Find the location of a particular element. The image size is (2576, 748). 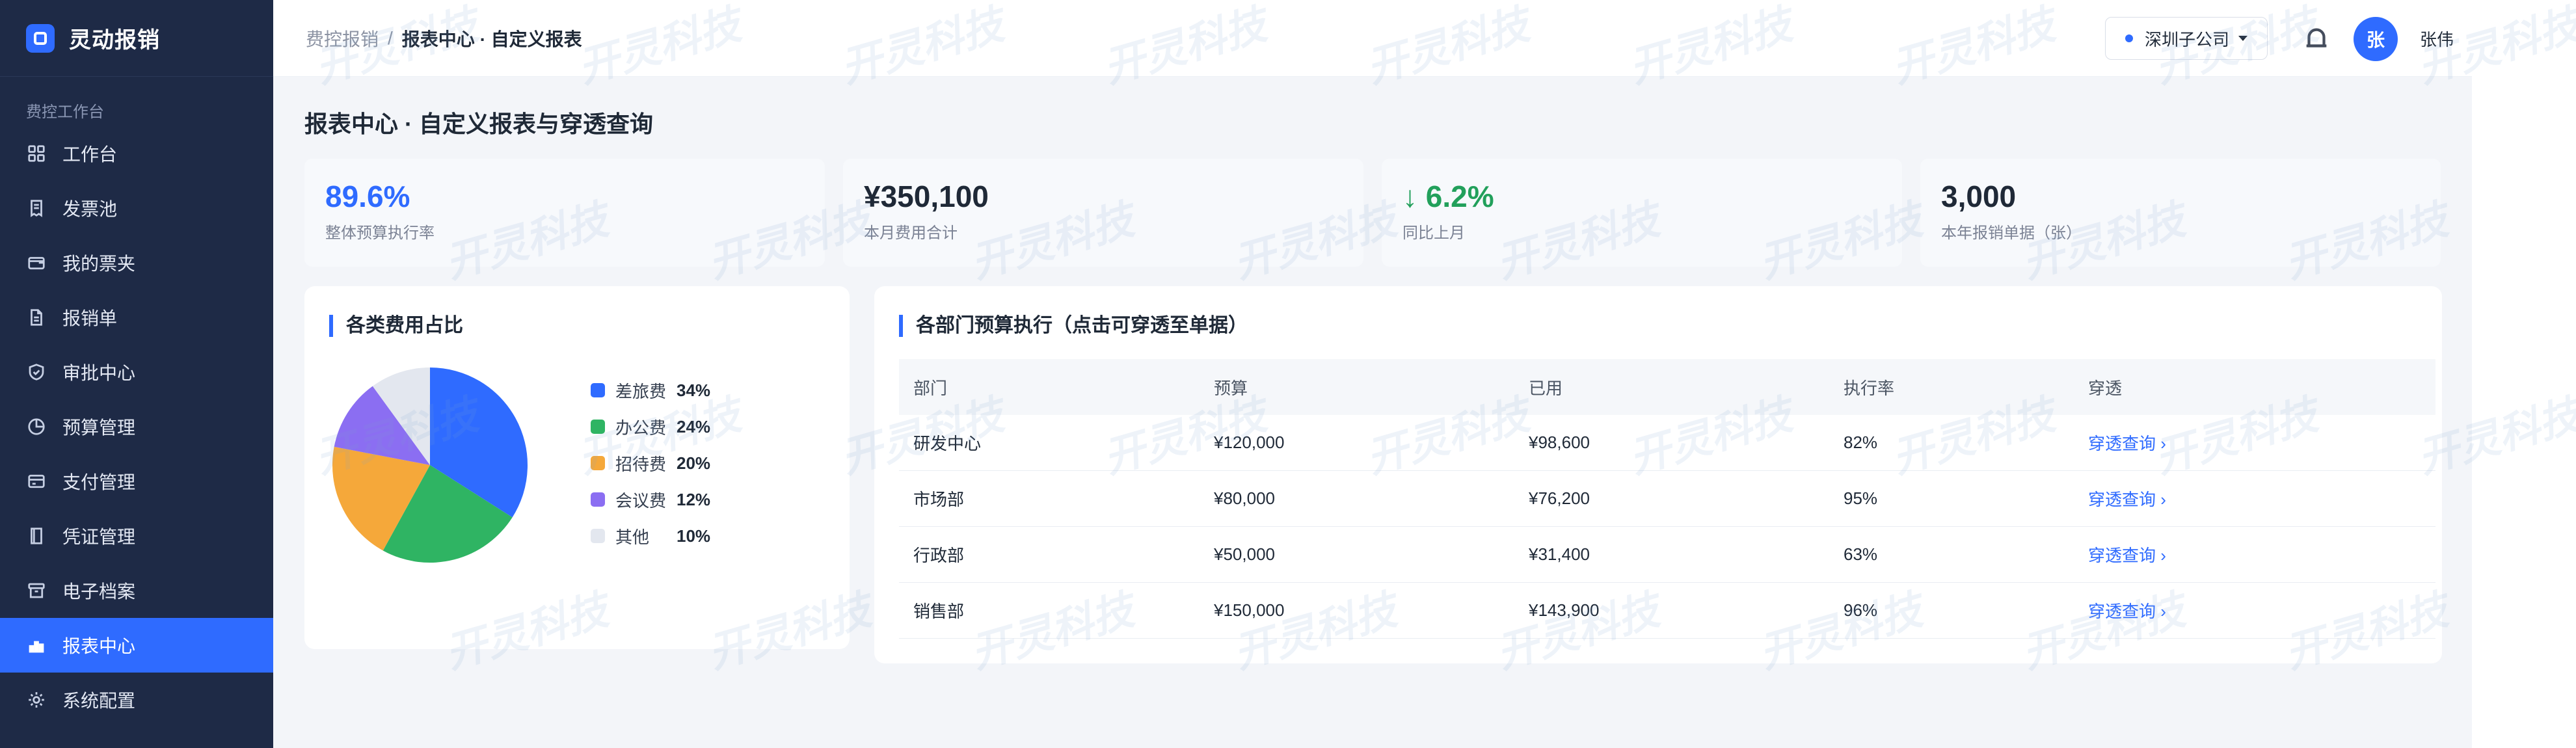

budget-cell: ¥50,000 is located at coordinates (1244, 554).